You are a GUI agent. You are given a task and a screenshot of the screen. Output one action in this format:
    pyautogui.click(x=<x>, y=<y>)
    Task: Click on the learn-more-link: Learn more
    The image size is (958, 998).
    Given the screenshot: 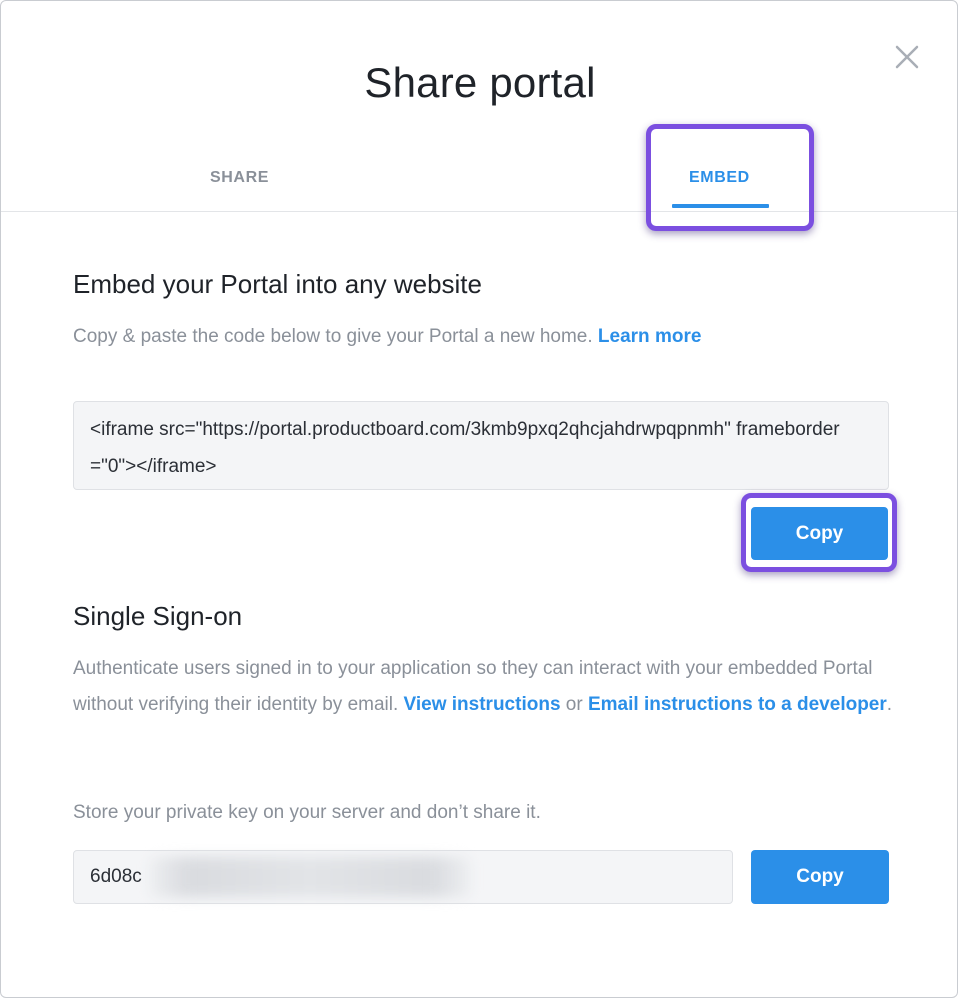 What is the action you would take?
    pyautogui.click(x=649, y=336)
    